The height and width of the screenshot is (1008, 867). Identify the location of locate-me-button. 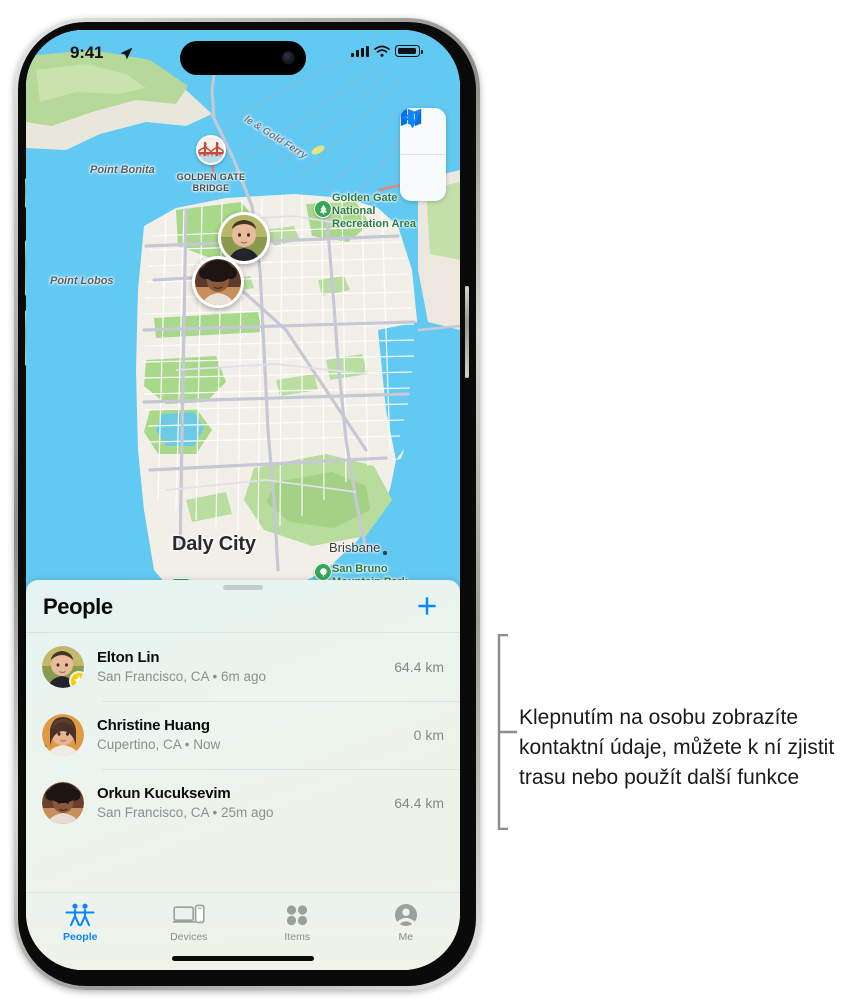
(423, 155).